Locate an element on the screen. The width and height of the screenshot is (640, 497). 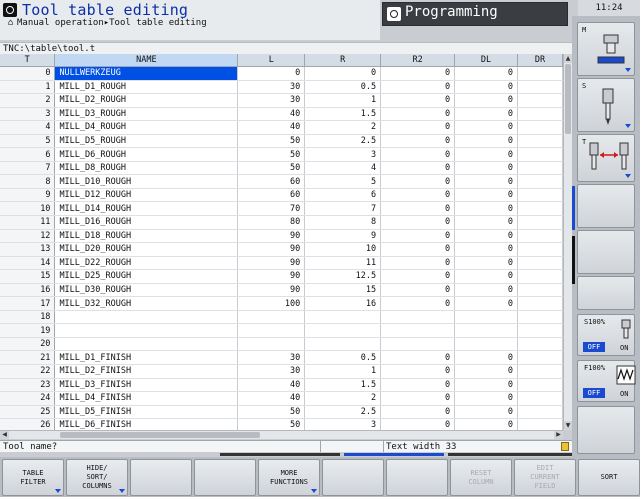
table-cell-name: MILL_D2_ROUGH is located at coordinates (146, 100).